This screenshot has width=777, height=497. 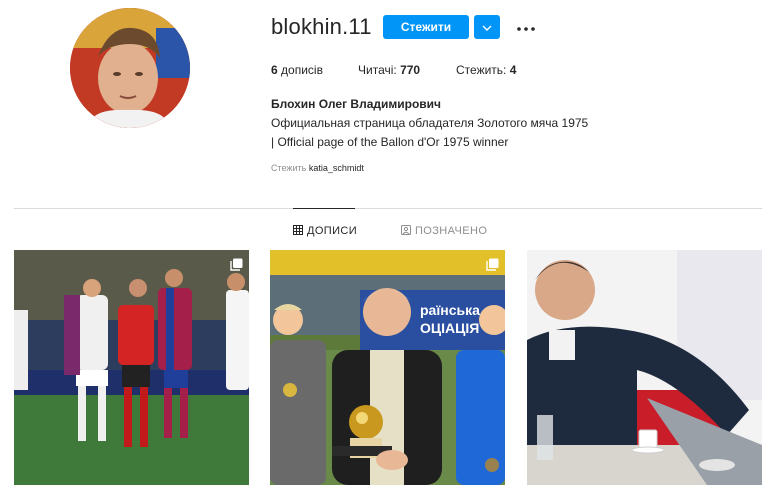 I want to click on profile-username: blokhin.11, so click(x=321, y=26).